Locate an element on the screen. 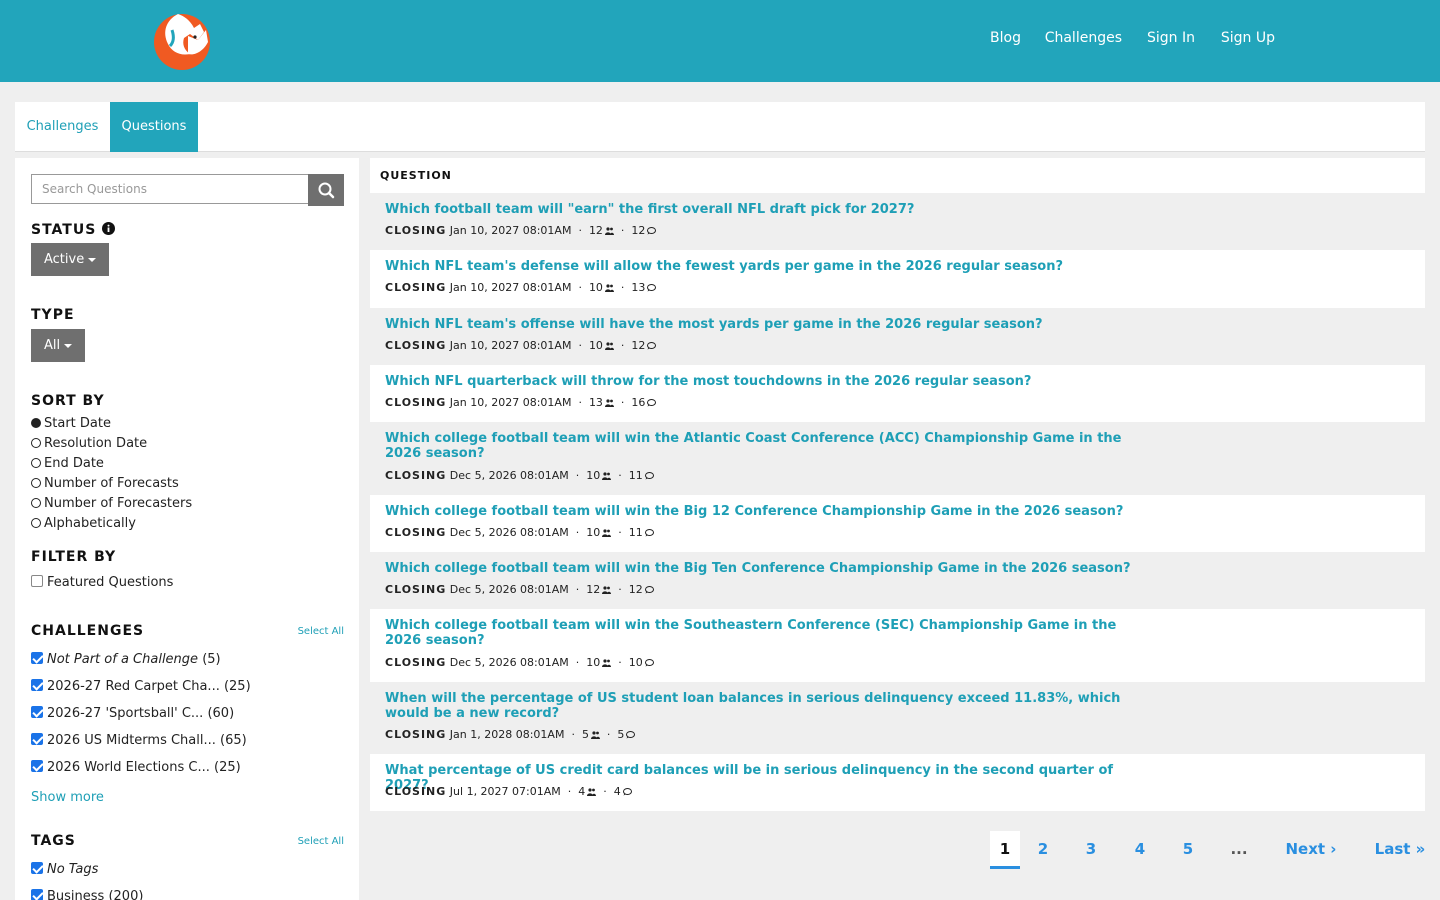 The image size is (1440, 900). sort-option-forecasters: Number of Forecasters is located at coordinates (111, 503).